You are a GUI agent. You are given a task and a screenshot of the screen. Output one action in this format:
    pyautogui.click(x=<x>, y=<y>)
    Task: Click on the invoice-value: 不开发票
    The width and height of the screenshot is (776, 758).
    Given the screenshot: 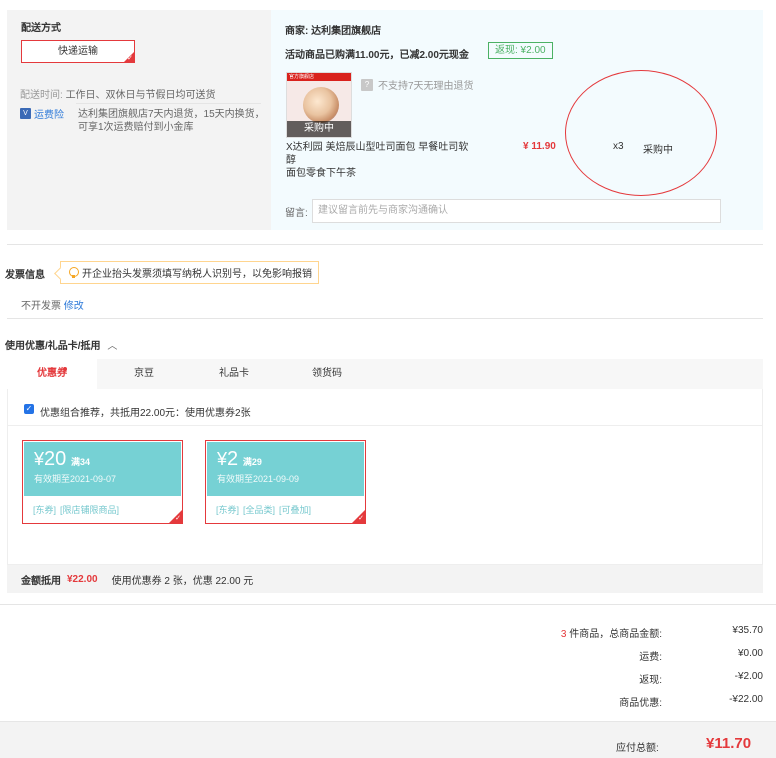 What is the action you would take?
    pyautogui.click(x=41, y=306)
    